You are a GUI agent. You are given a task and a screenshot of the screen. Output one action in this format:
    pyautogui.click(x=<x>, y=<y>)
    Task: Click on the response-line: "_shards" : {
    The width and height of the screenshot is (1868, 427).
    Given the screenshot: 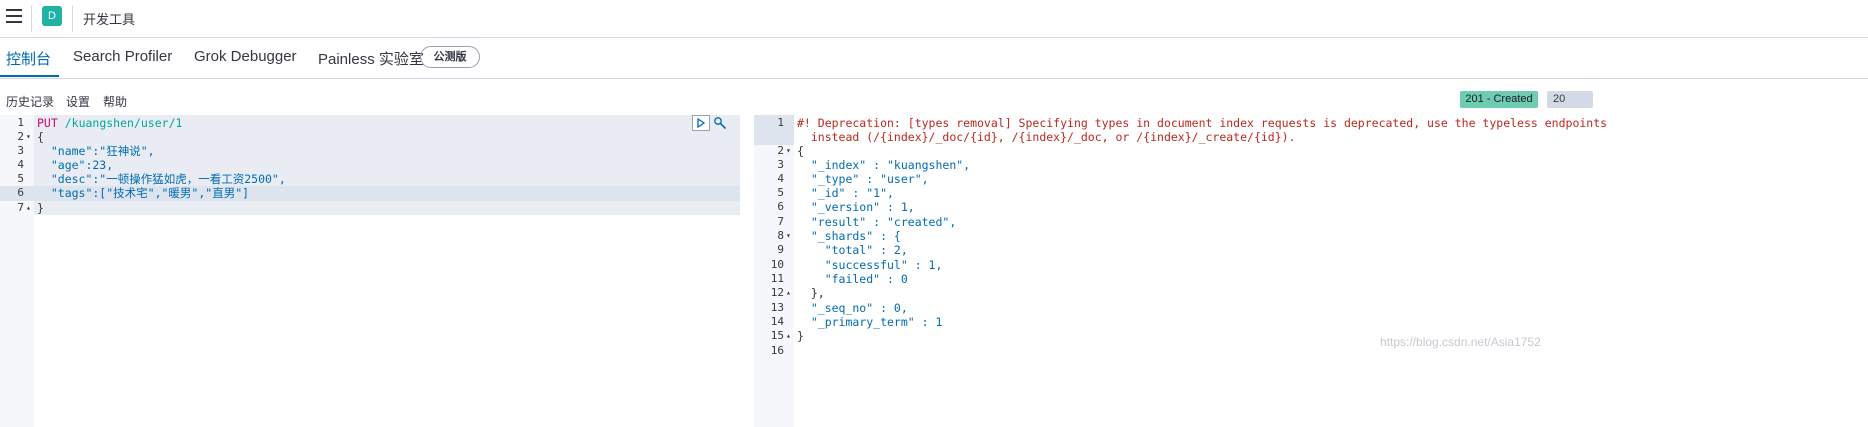 What is the action you would take?
    pyautogui.click(x=849, y=236)
    